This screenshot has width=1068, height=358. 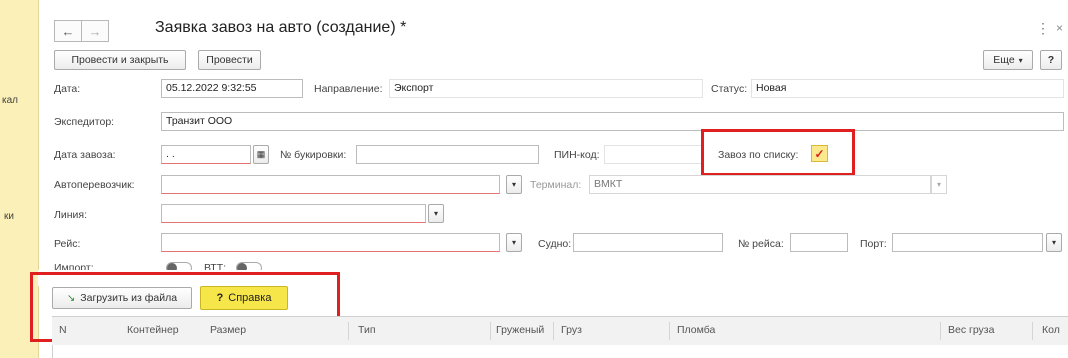 I want to click on column-header-type: Тип, so click(x=367, y=330).